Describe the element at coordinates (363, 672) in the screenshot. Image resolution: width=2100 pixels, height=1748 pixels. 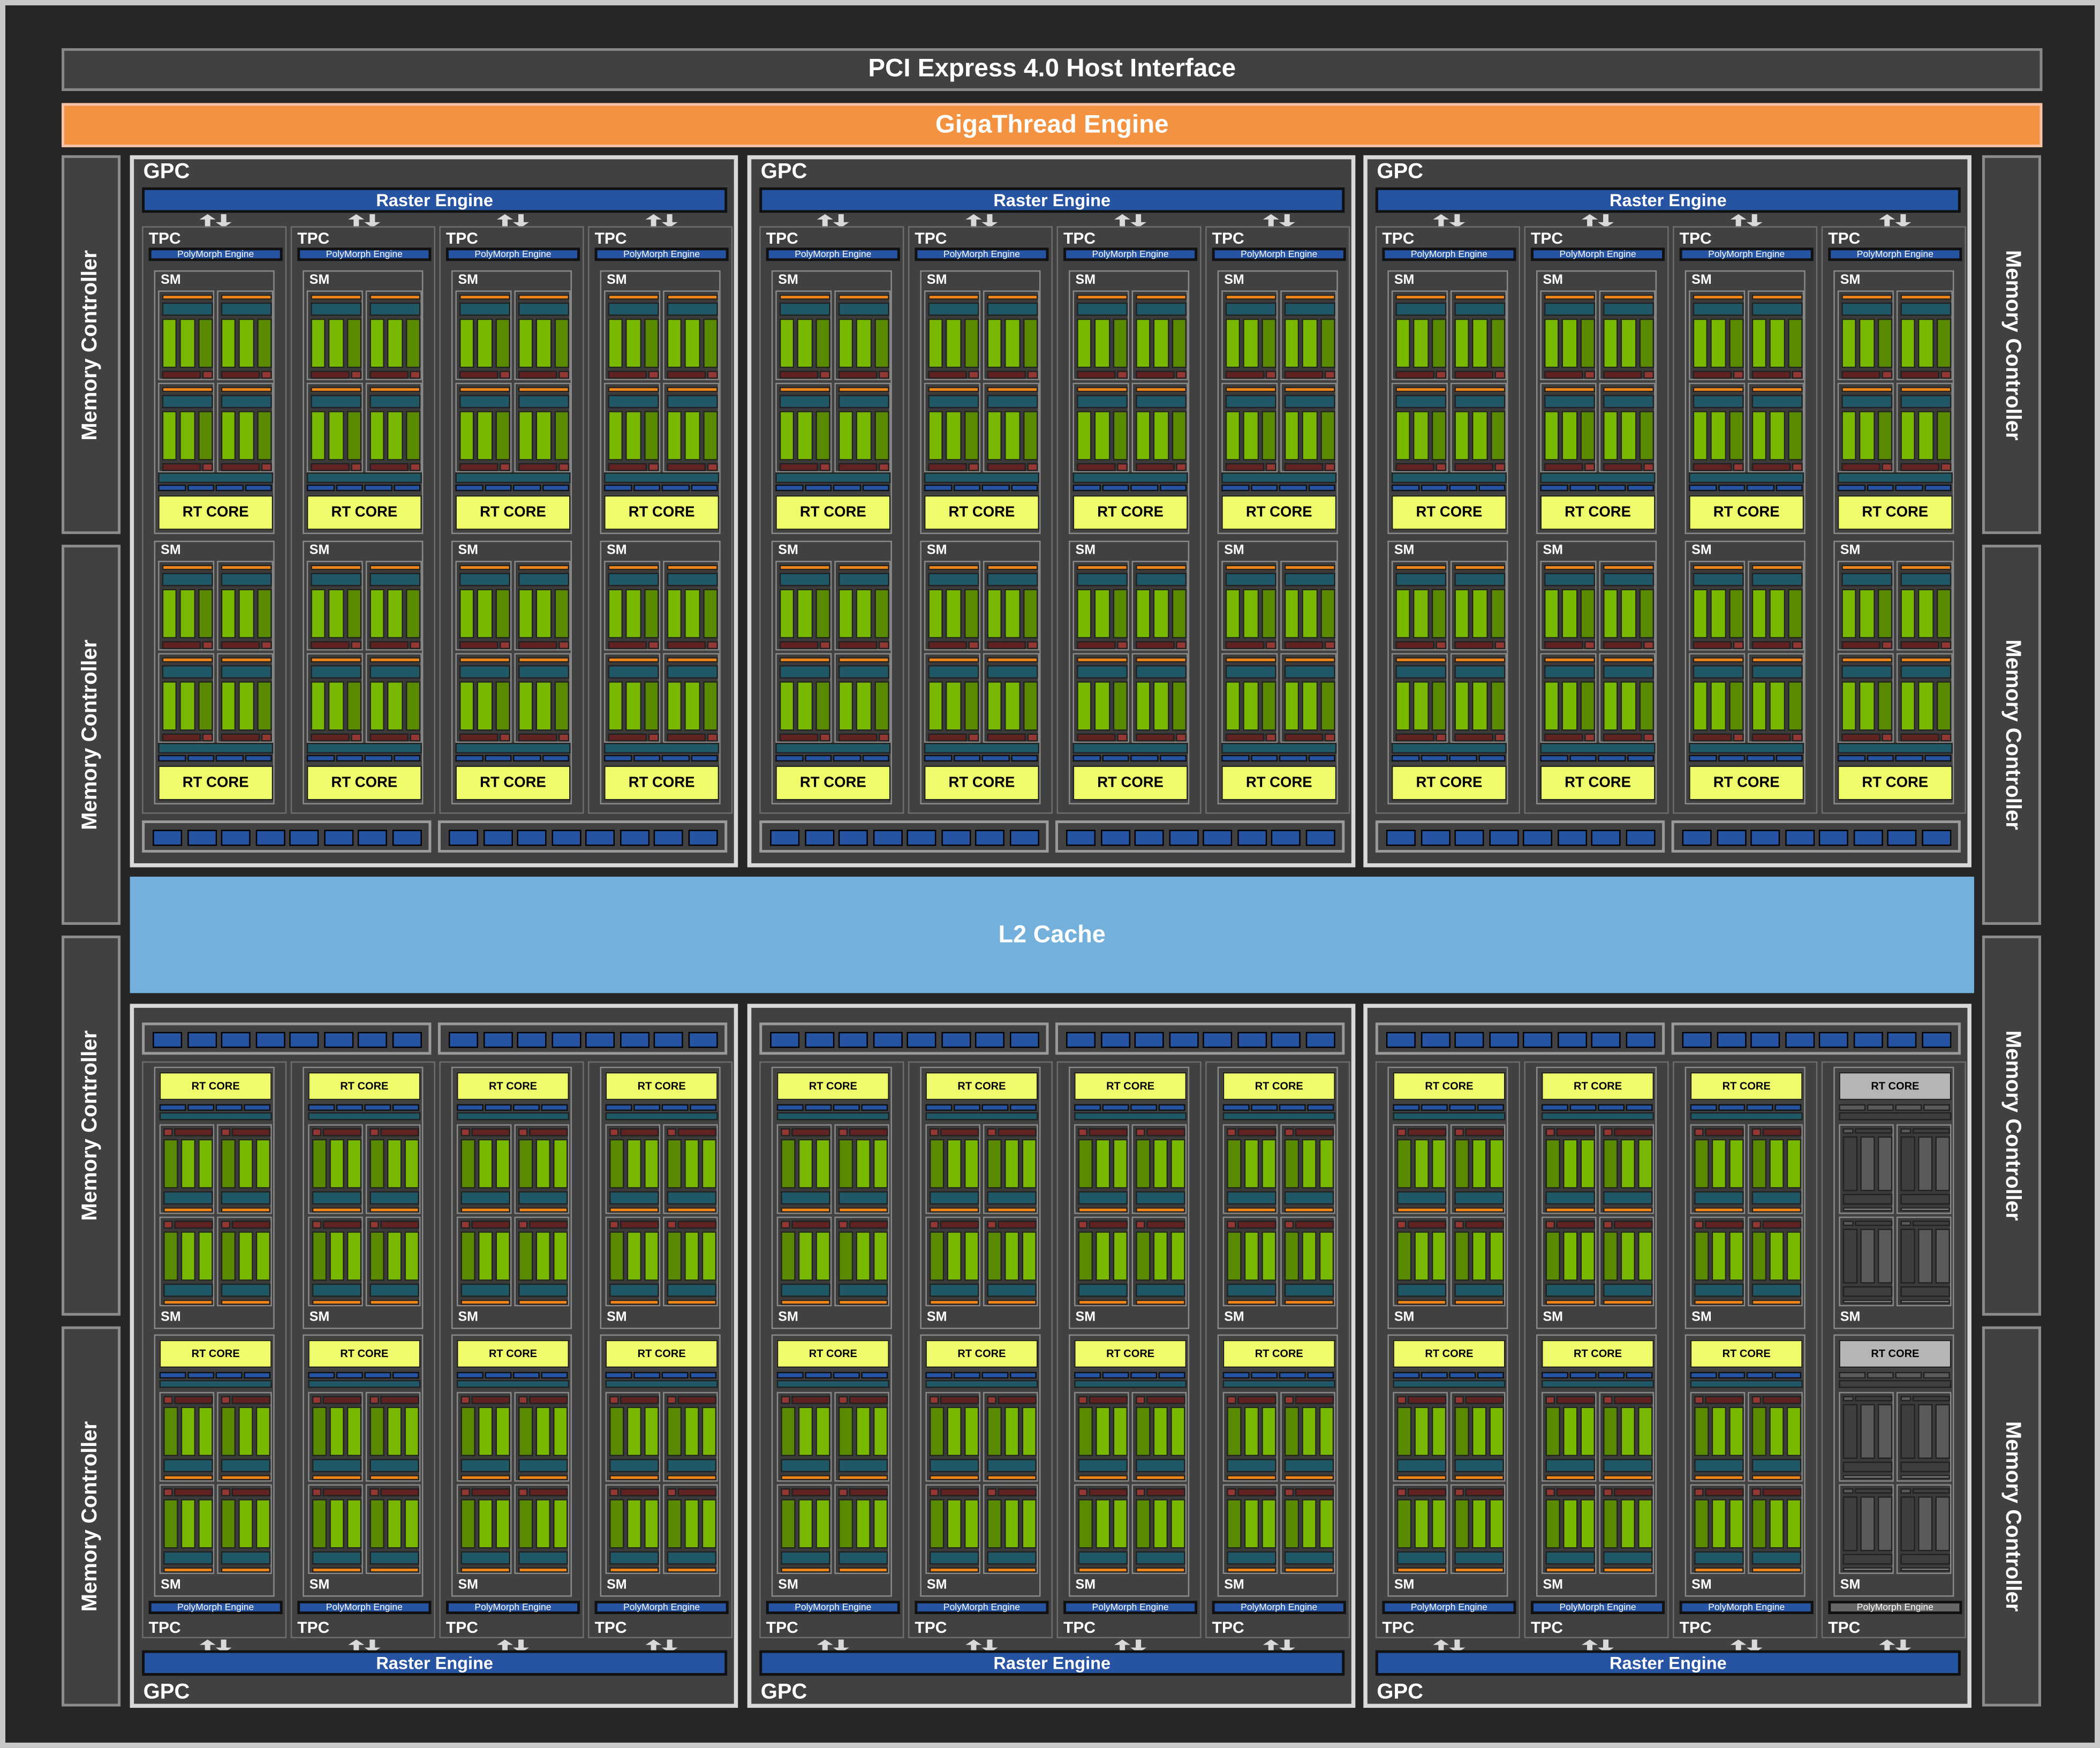
I see `sm-block: SM RT CORE` at that location.